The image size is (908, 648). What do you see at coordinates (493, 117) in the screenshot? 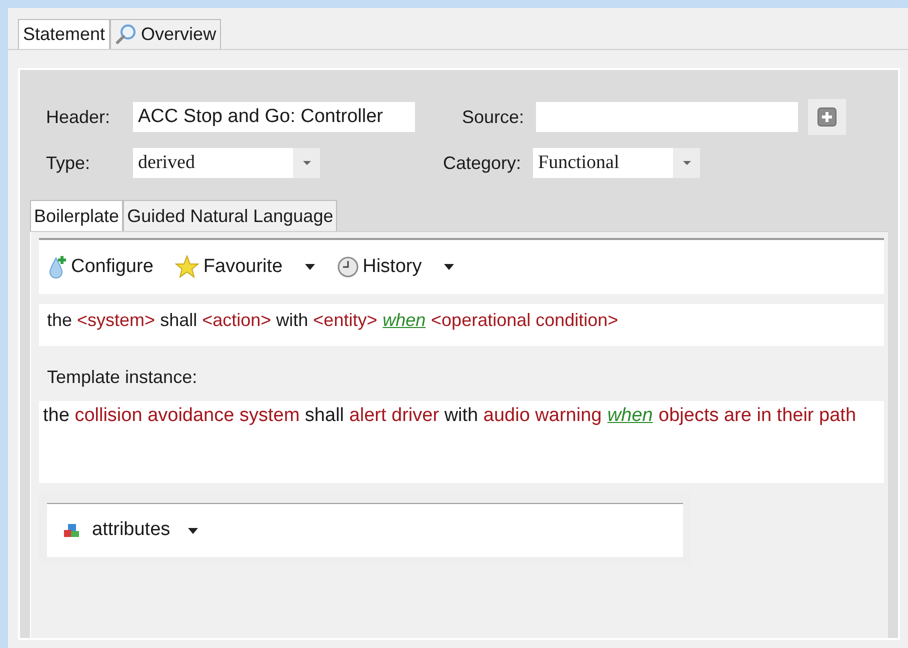
I see `field-label: Source:` at bounding box center [493, 117].